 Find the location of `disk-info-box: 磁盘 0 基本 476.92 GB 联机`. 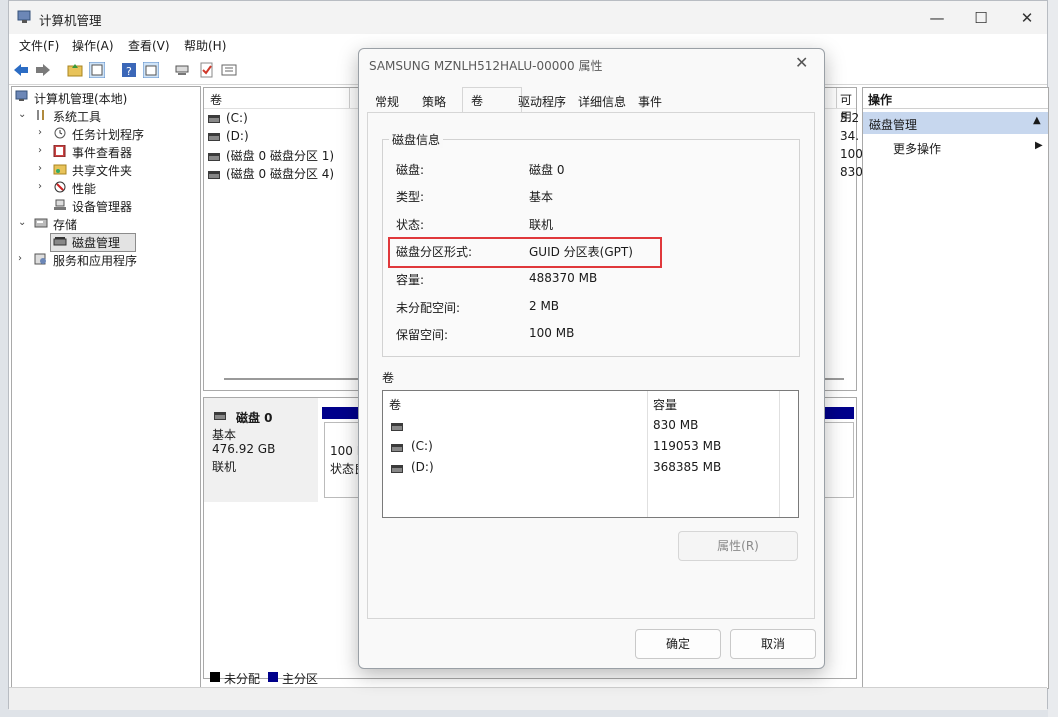

disk-info-box: 磁盘 0 基本 476.92 GB 联机 is located at coordinates (261, 450).